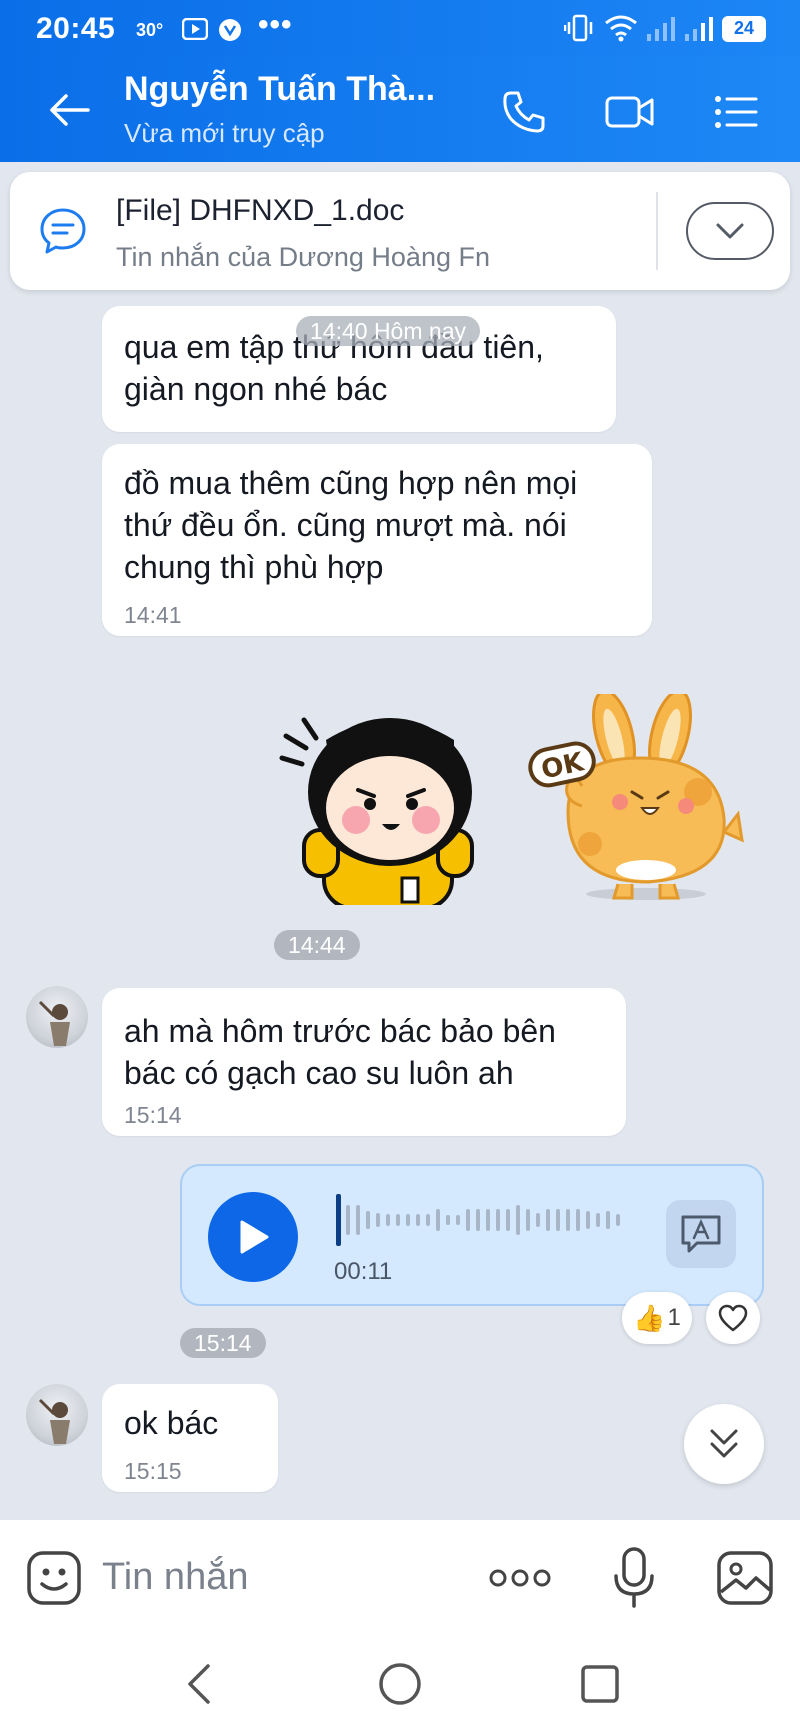 This screenshot has height=1734, width=800. I want to click on phone-icon, so click(524, 112).